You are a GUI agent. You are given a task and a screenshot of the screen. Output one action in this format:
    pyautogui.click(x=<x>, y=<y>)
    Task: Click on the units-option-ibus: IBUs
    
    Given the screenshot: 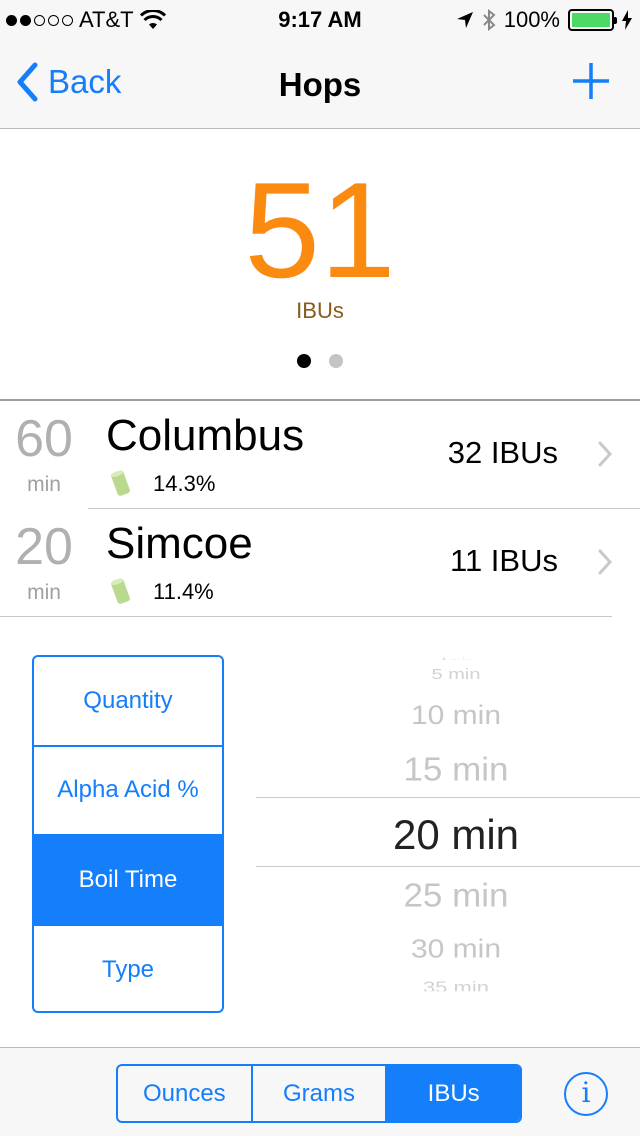 What is the action you would take?
    pyautogui.click(x=453, y=1093)
    